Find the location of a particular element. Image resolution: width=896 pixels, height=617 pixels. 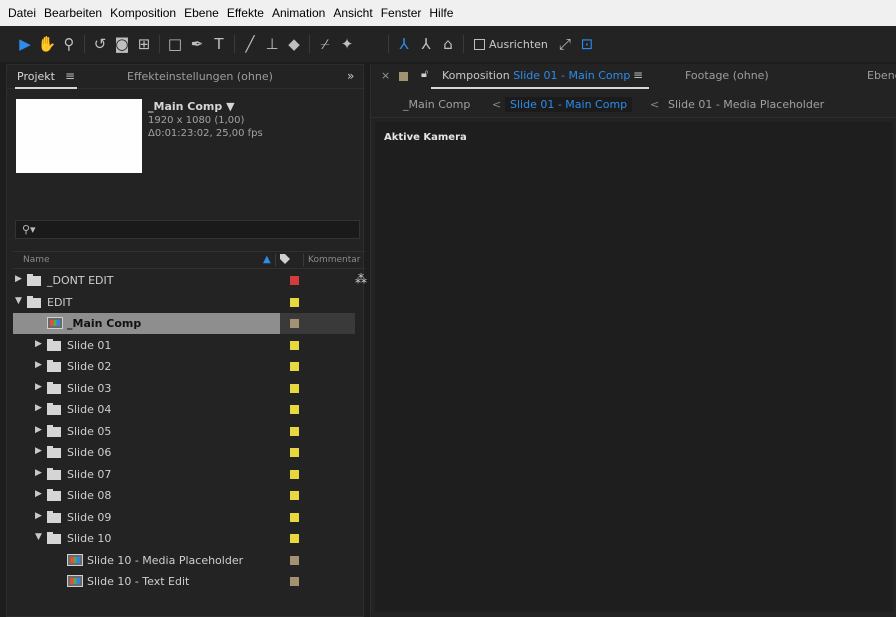

project-comp-row: _Main Comp is located at coordinates (189, 323).